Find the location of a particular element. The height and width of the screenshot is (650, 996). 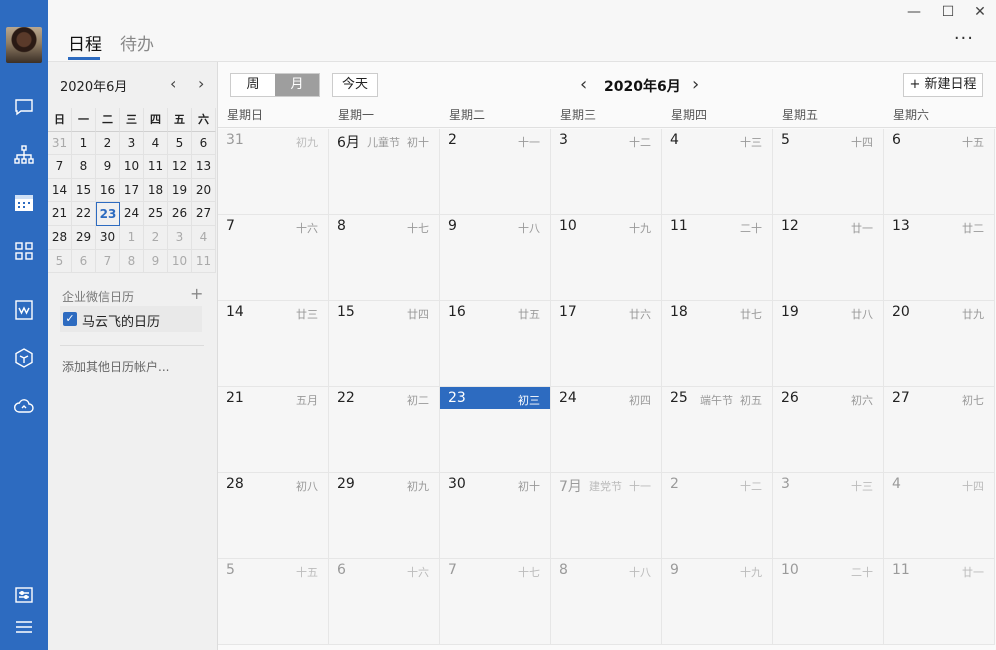

tab-todo: 待办 is located at coordinates (137, 42).